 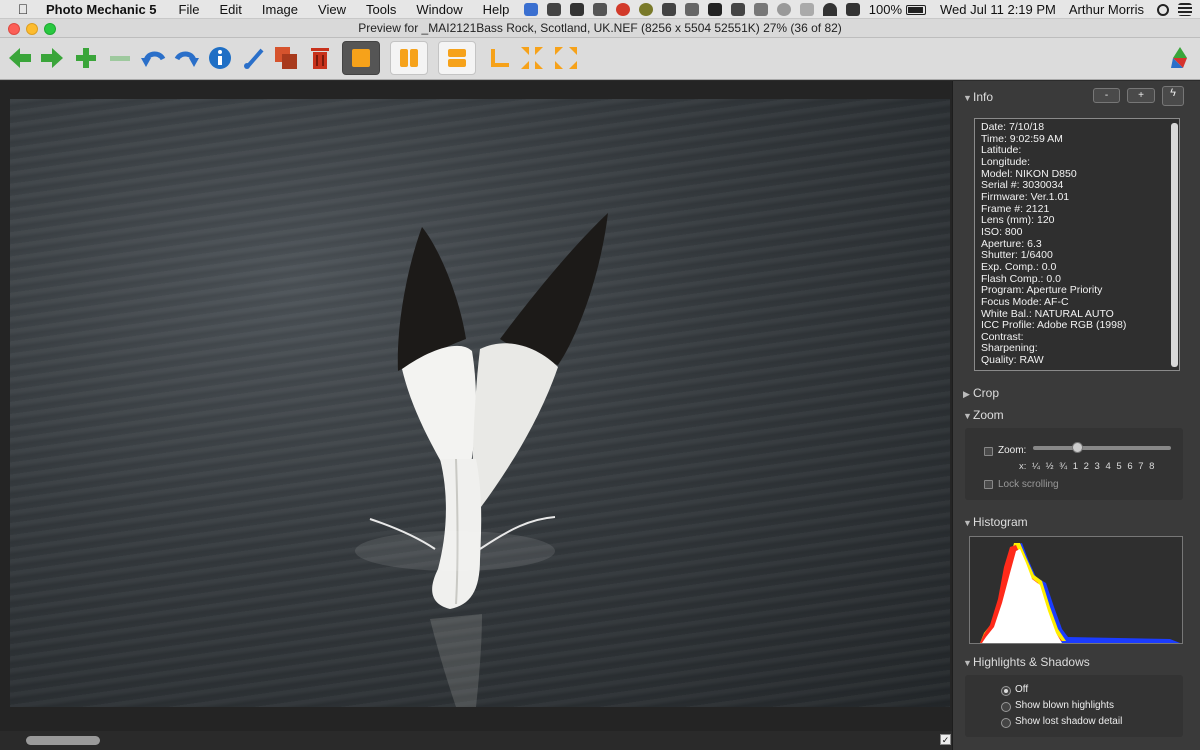 I want to click on notification-center-icon, so click(x=1185, y=9).